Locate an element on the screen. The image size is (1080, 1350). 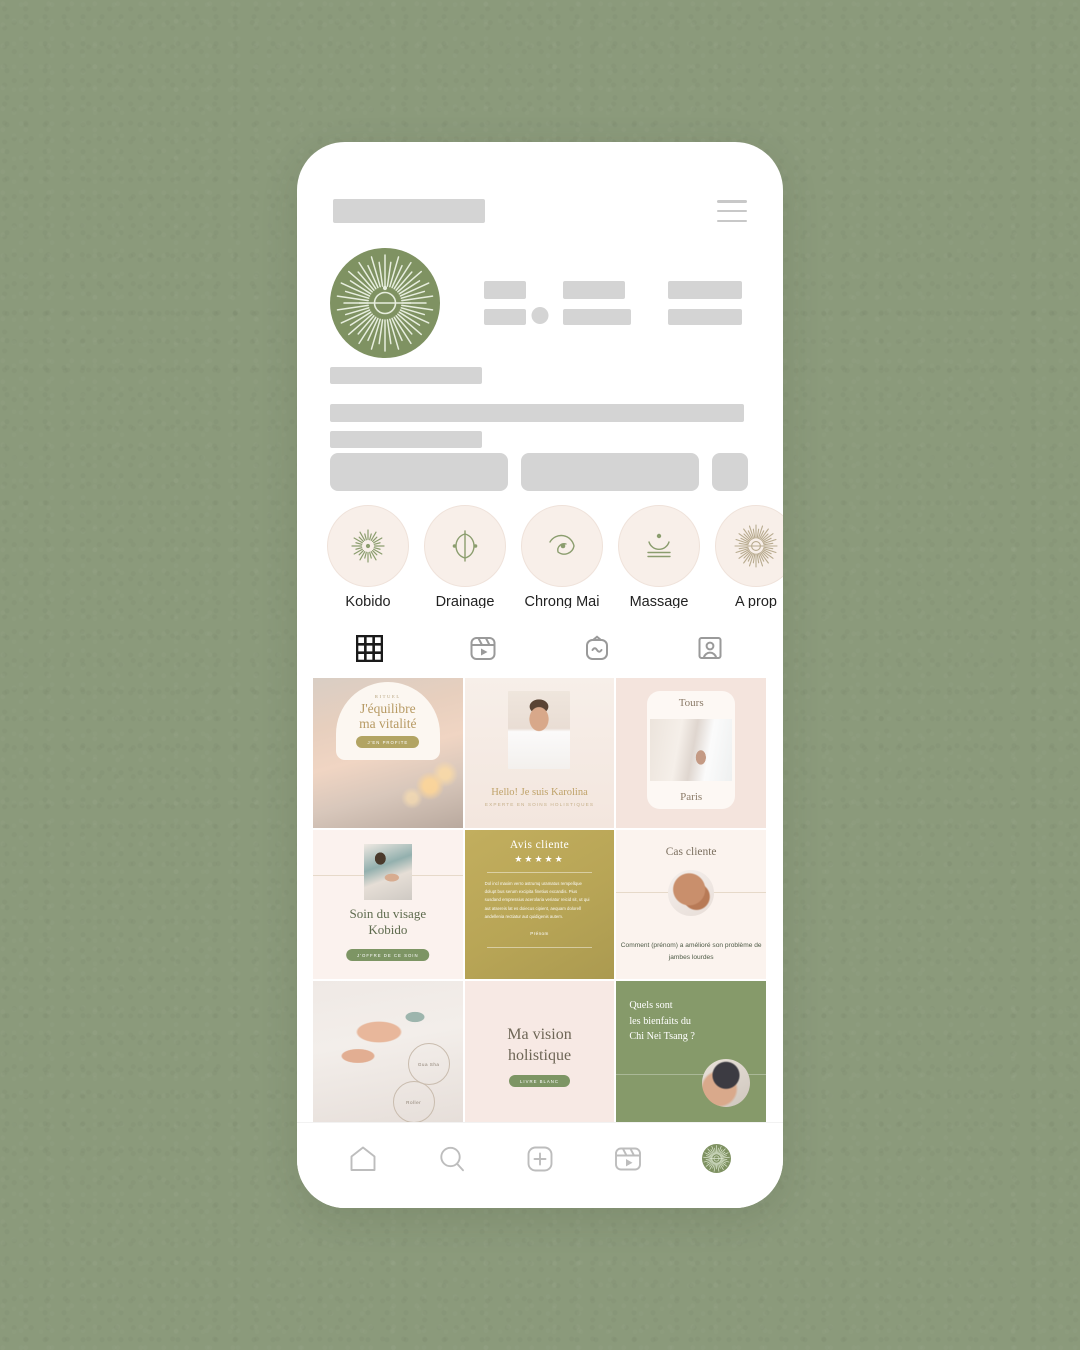
post-photo-kobido is located at coordinates (387, 871).